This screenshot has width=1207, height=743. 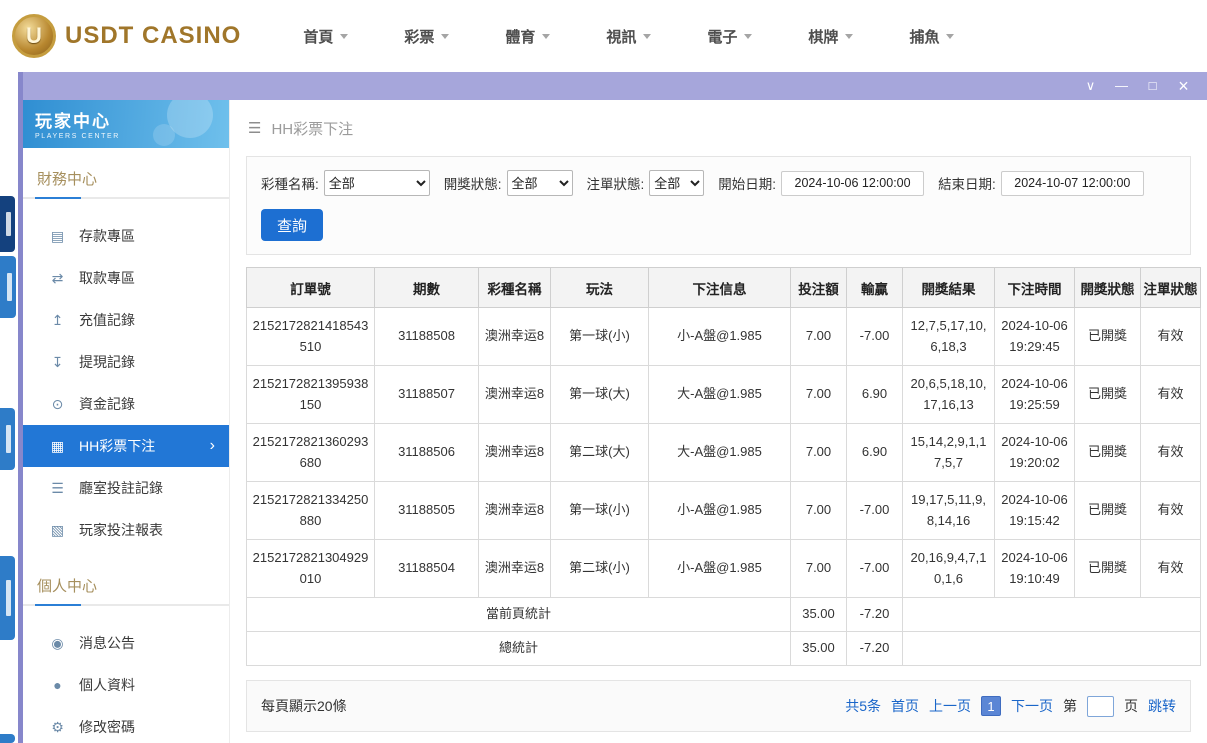 I want to click on col-header-win-loss: 輸贏, so click(x=874, y=287).